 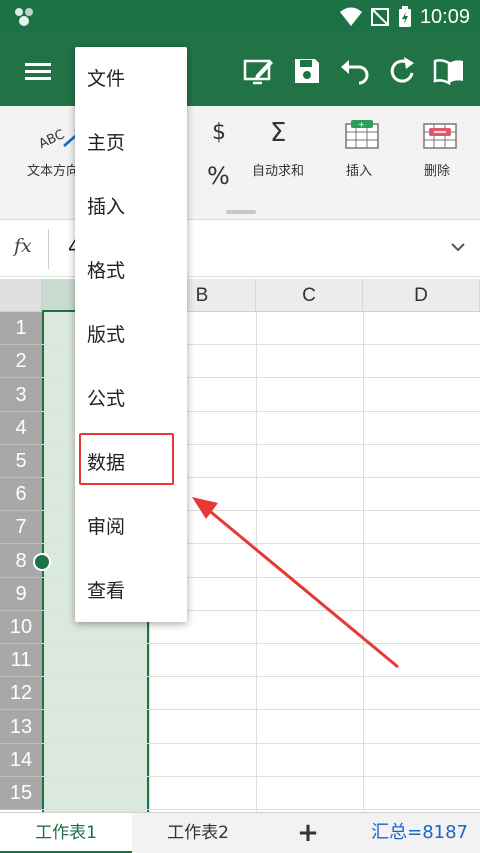 I want to click on insert-label: 插入, so click(x=359, y=171).